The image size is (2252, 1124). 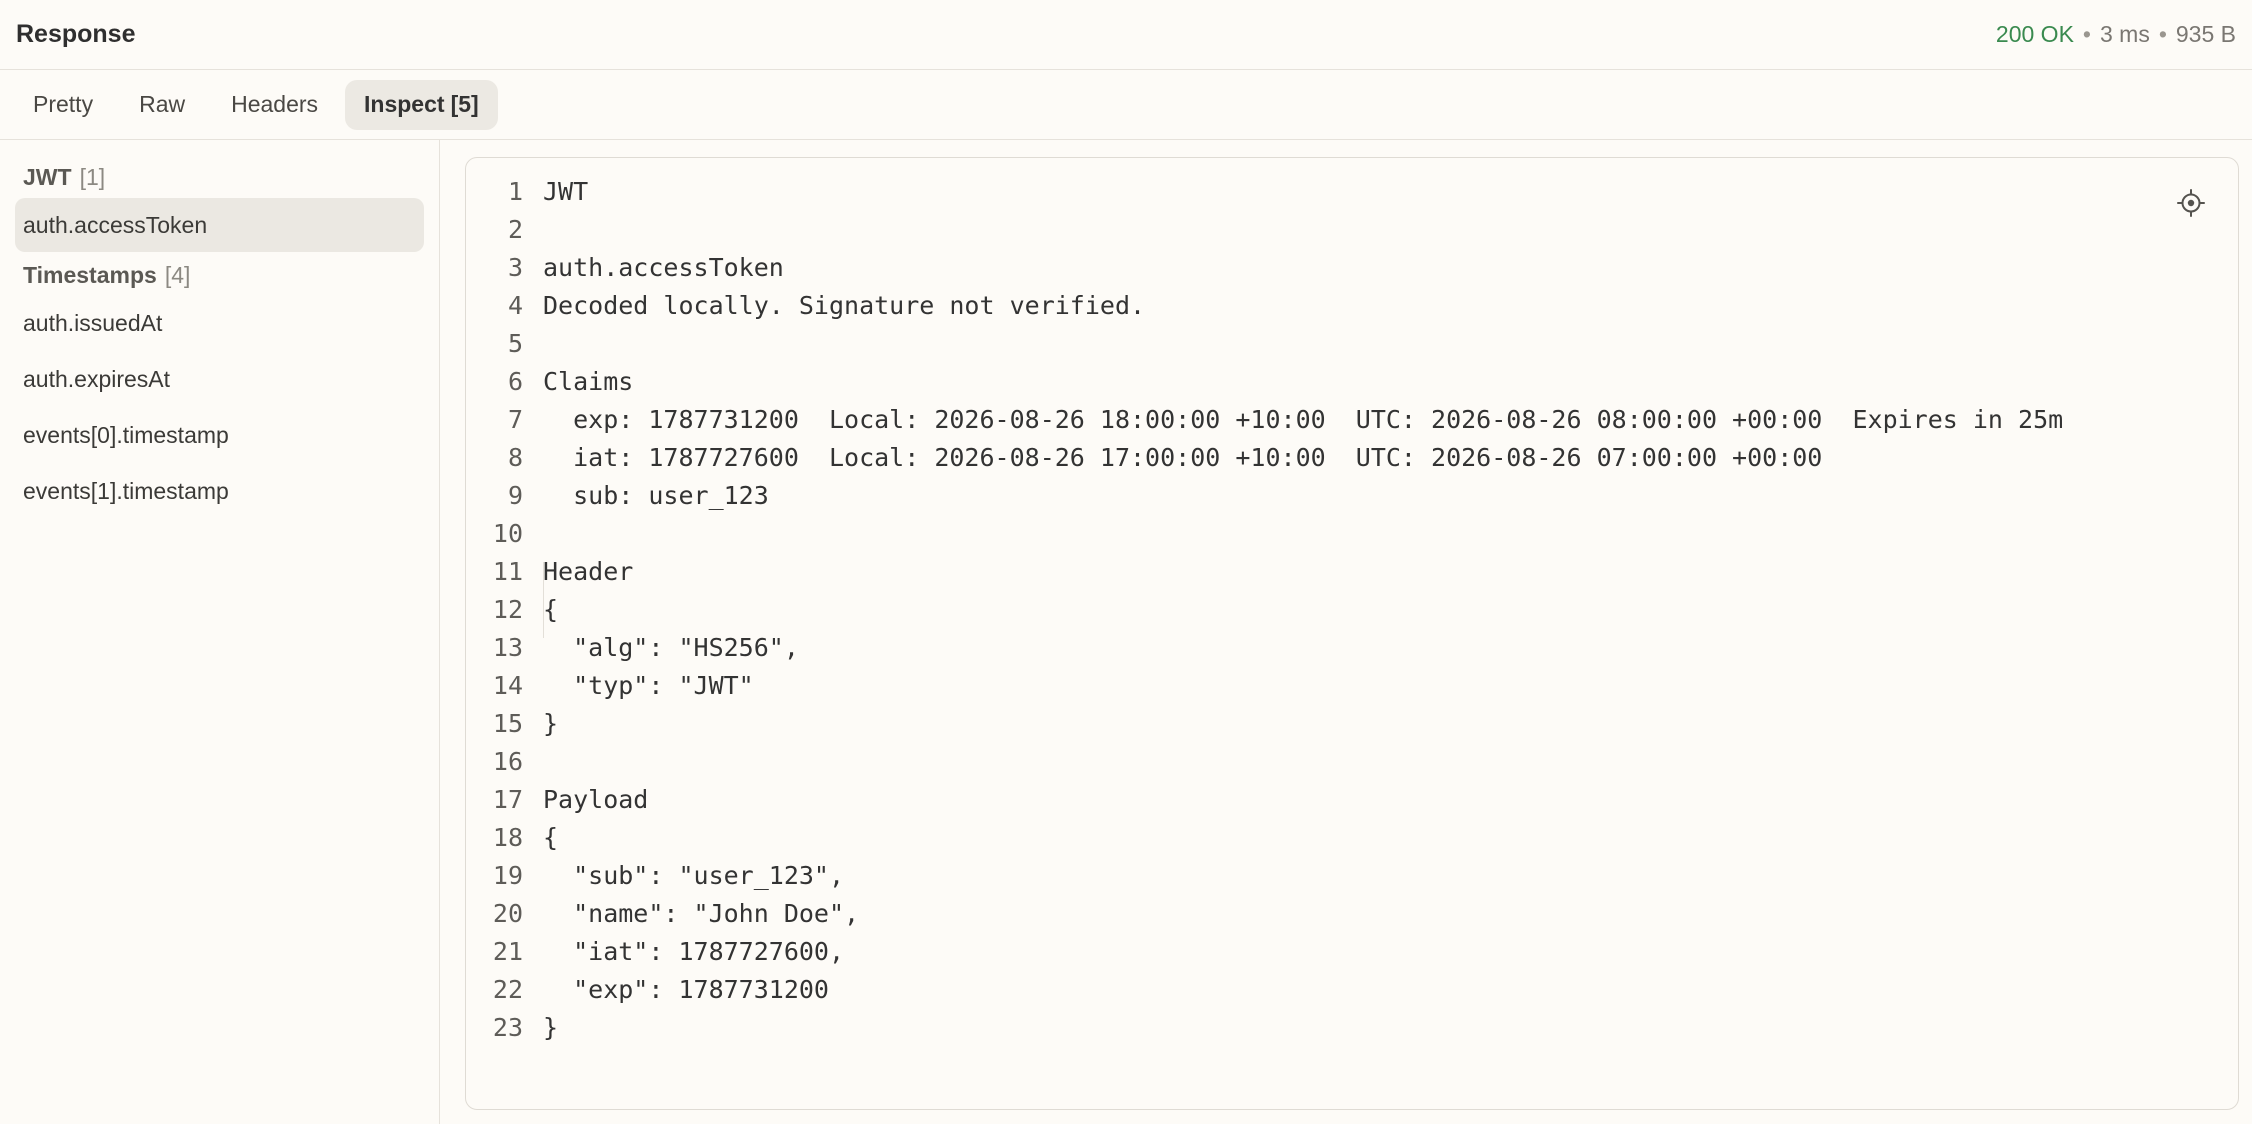 I want to click on code-line: 2, so click(x=1264, y=229).